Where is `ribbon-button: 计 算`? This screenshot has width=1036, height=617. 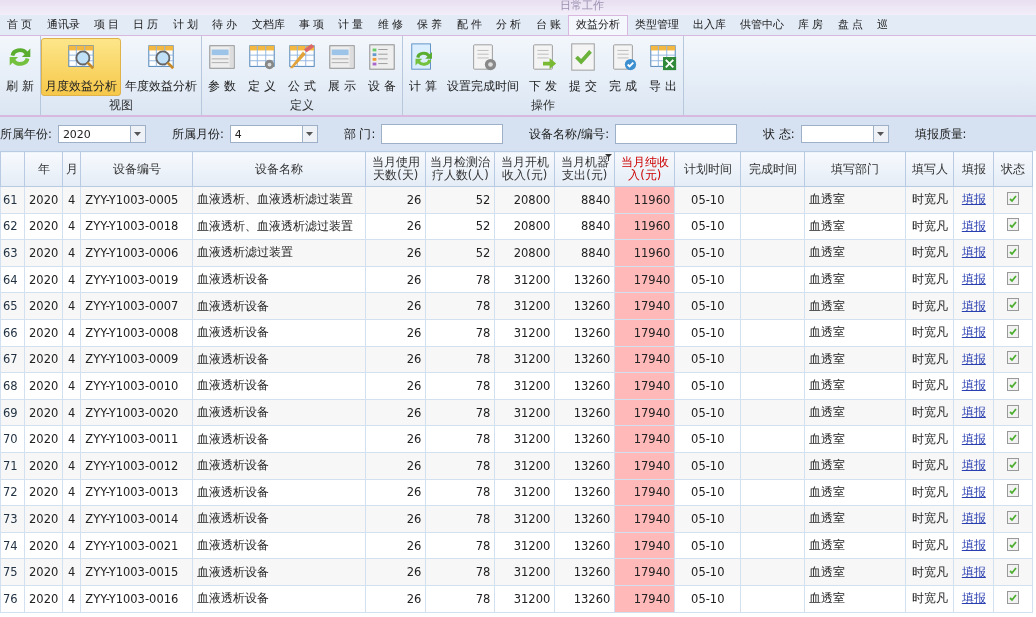
ribbon-button: 计 算 is located at coordinates (423, 67).